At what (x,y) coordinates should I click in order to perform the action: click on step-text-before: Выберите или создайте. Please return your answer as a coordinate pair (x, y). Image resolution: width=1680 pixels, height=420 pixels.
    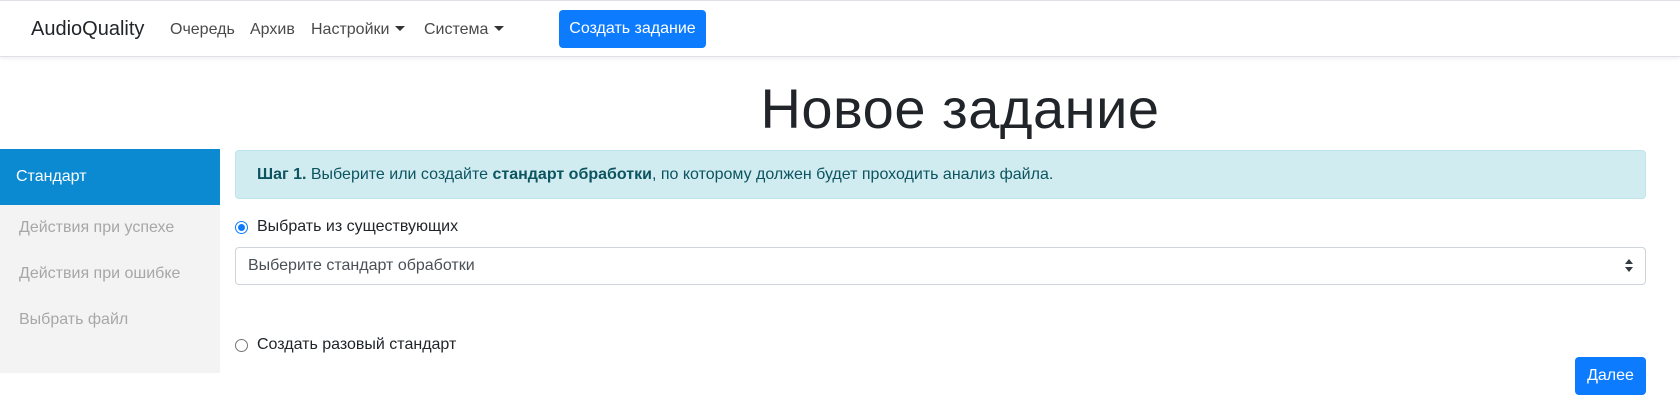
    Looking at the image, I should click on (399, 174).